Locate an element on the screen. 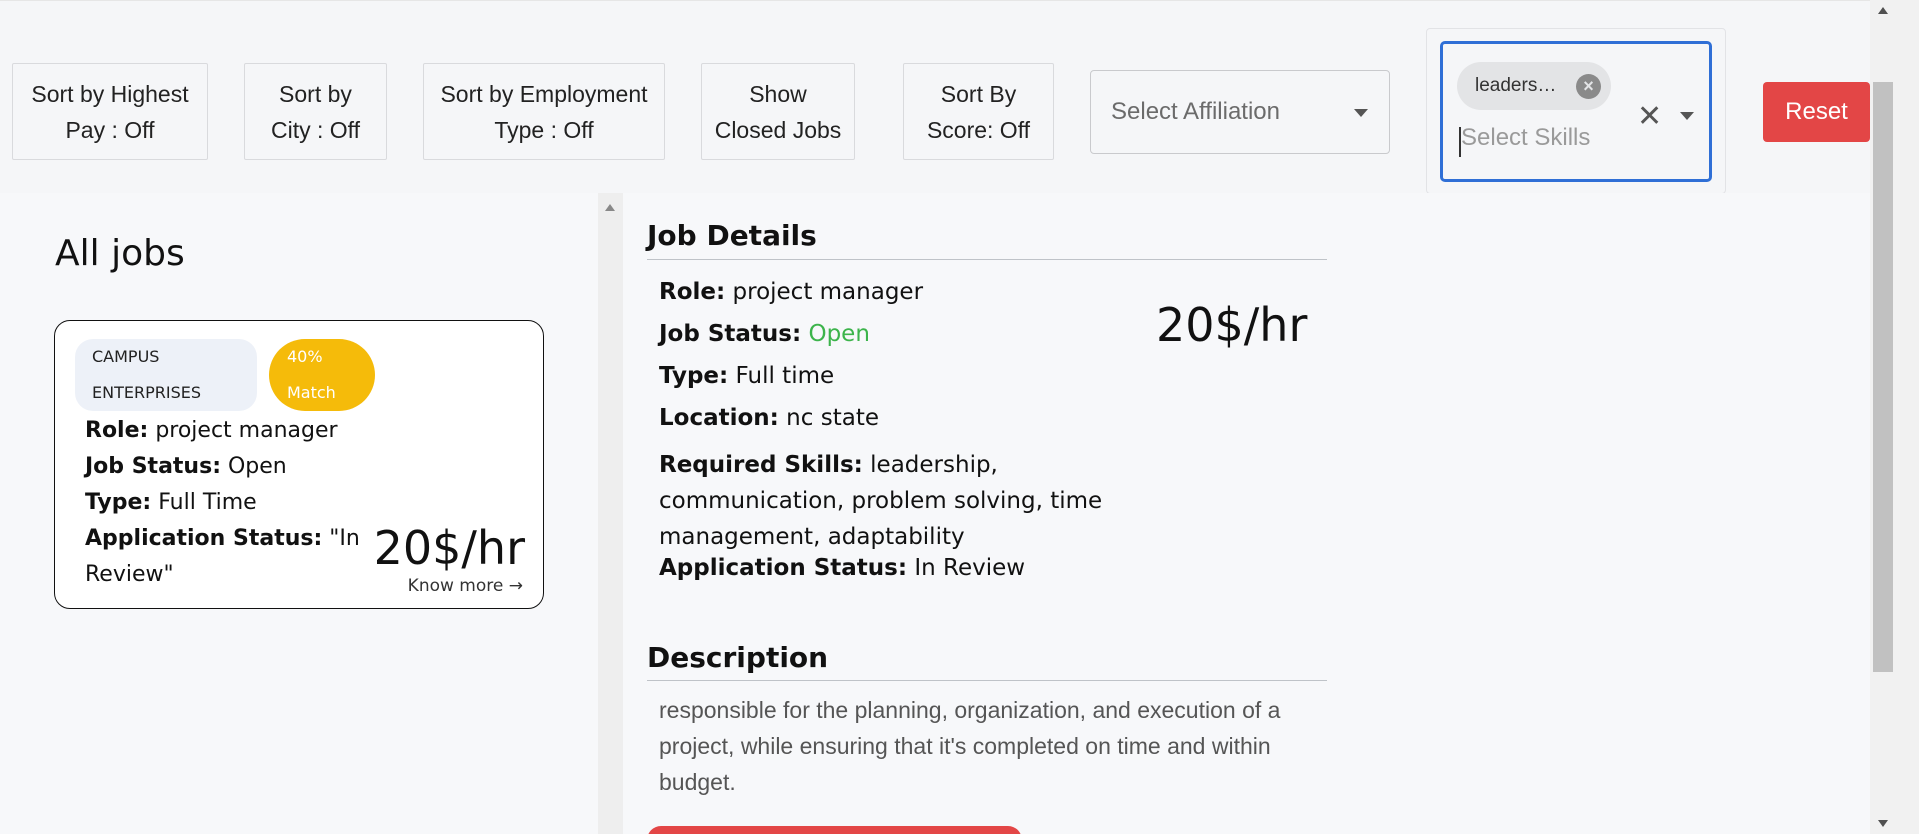 The height and width of the screenshot is (834, 1919). list-scrollbar is located at coordinates (610, 513).